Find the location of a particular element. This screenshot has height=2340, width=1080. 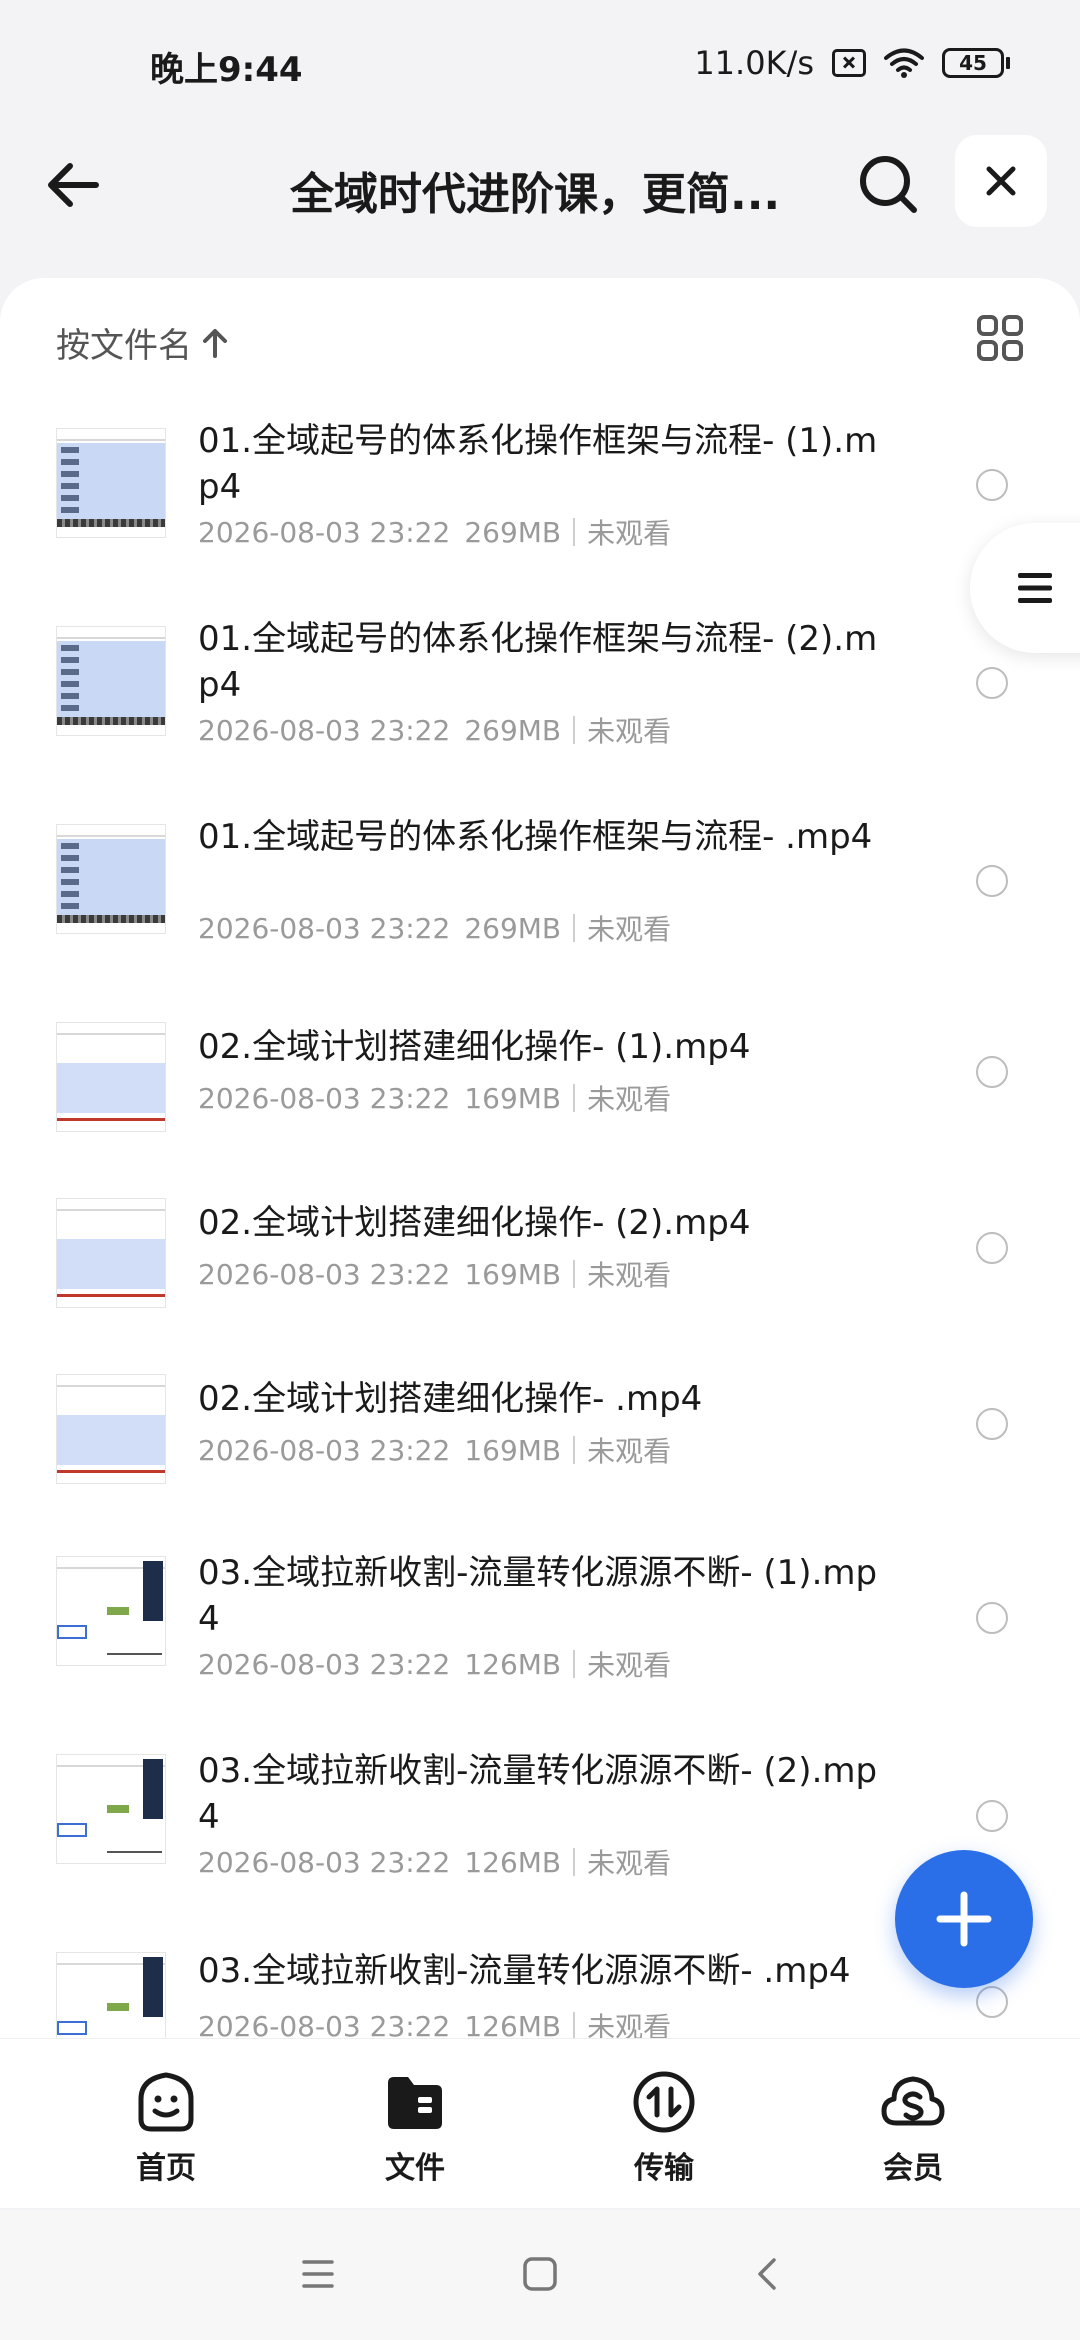

file-name: 01.全域起号的体系化操作框架与流程- (2).mp4 is located at coordinates (538, 662).